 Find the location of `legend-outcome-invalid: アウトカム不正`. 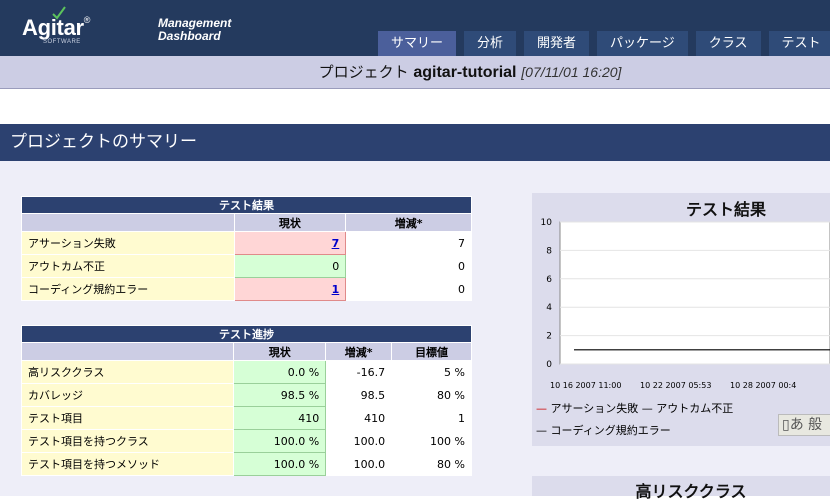

legend-outcome-invalid: アウトカム不正 is located at coordinates (695, 408).